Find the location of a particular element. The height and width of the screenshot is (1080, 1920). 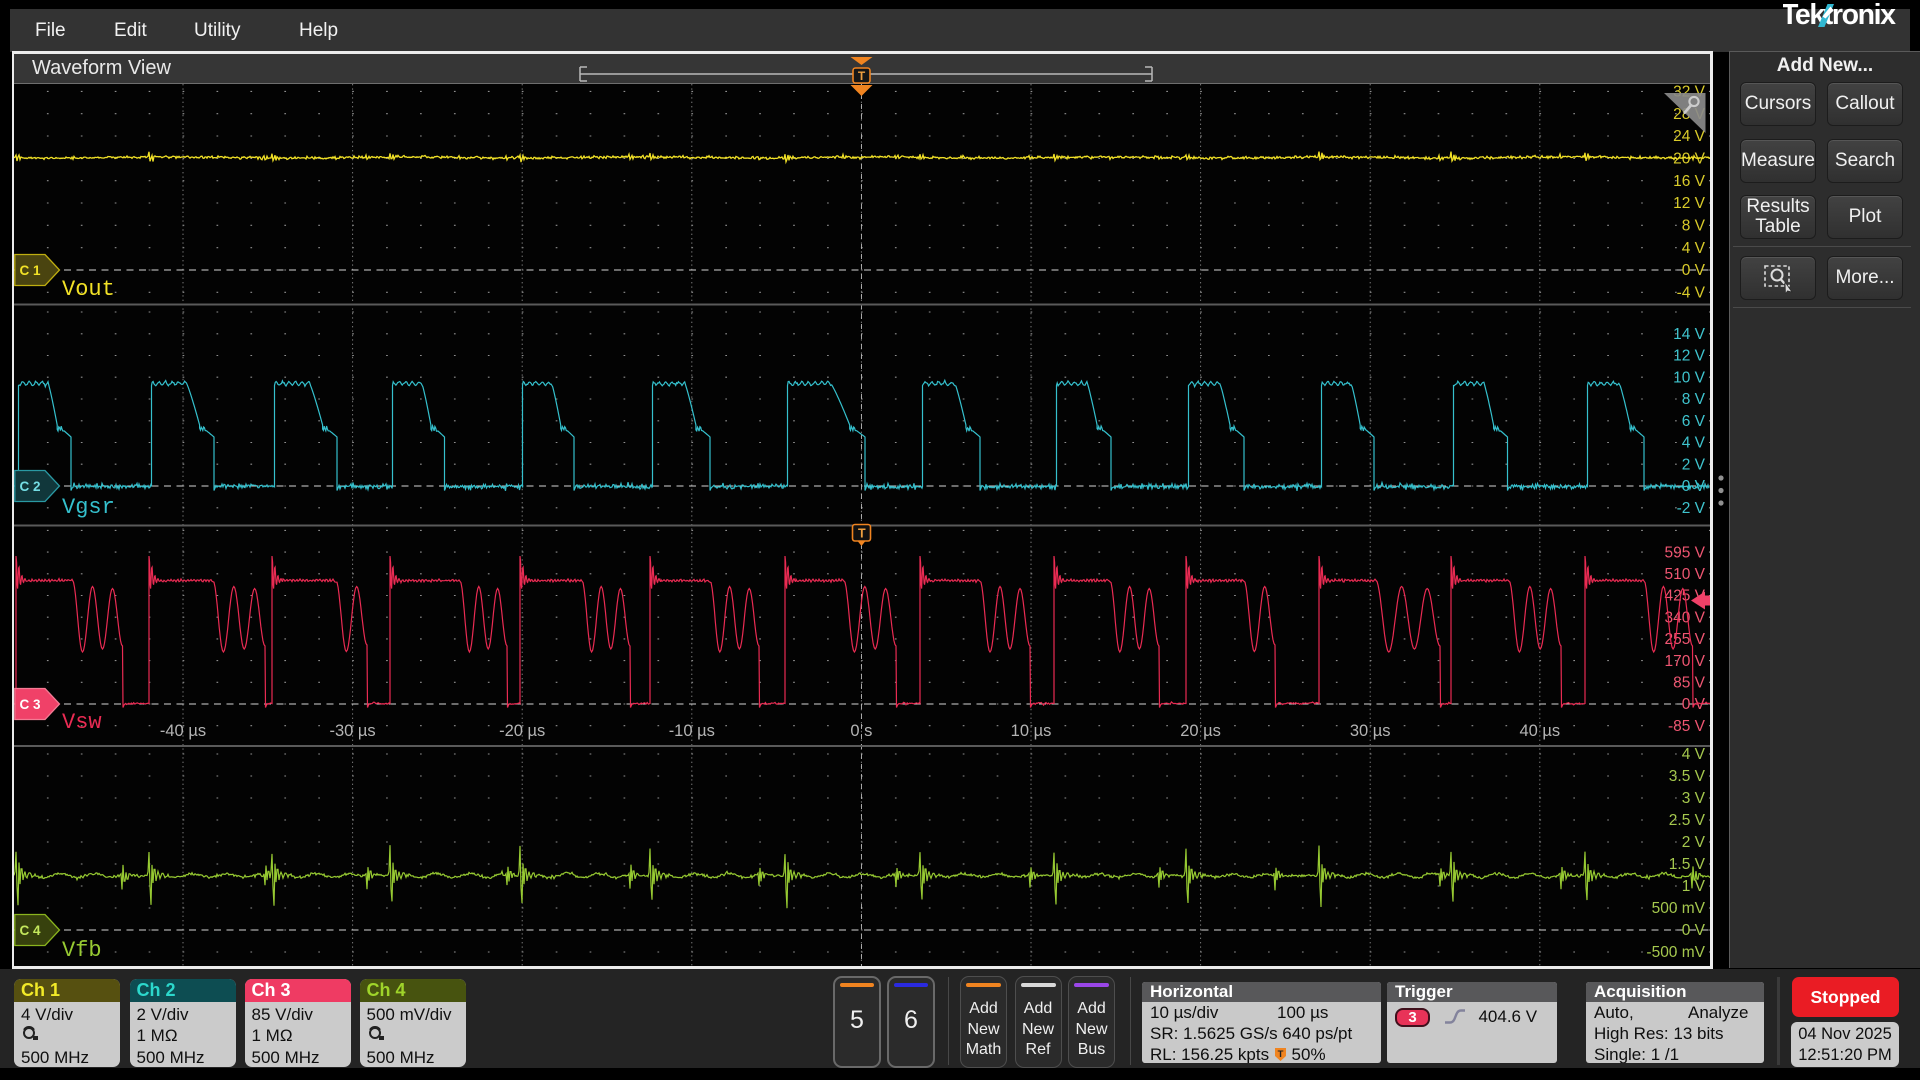

svg-text: Vfb is located at coordinates (82, 950).